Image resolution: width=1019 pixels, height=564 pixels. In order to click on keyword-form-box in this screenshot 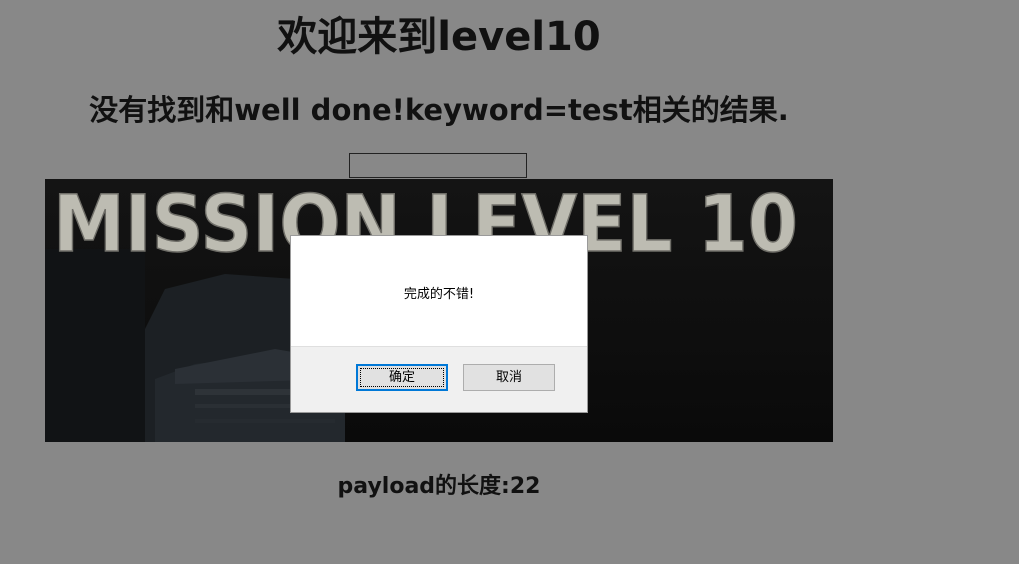, I will do `click(438, 165)`.